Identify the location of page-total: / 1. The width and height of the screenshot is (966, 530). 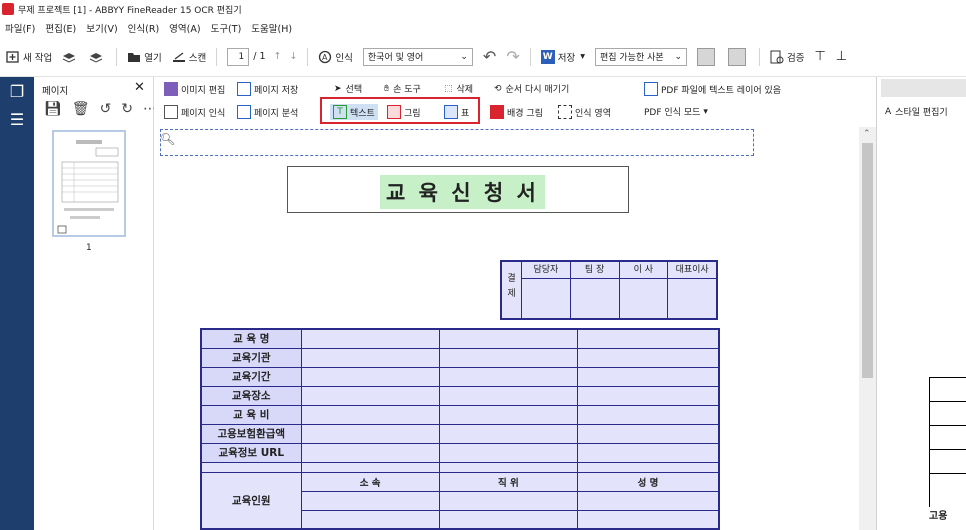
(259, 56).